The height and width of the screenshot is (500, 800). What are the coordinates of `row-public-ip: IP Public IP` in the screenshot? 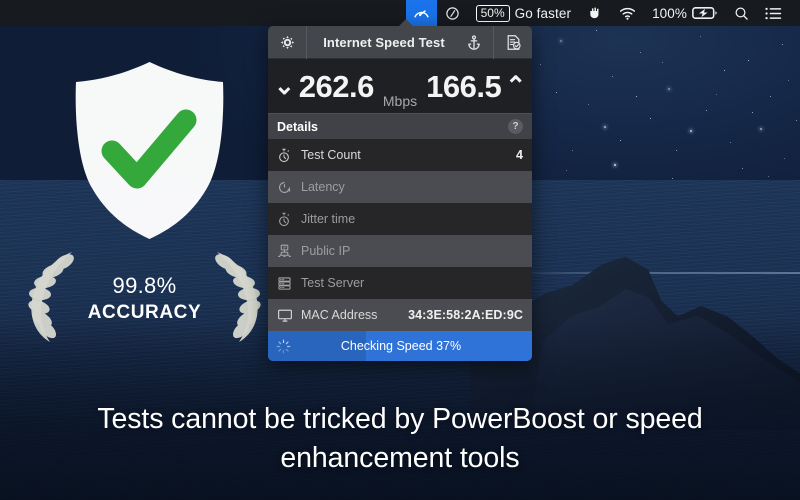 It's located at (400, 251).